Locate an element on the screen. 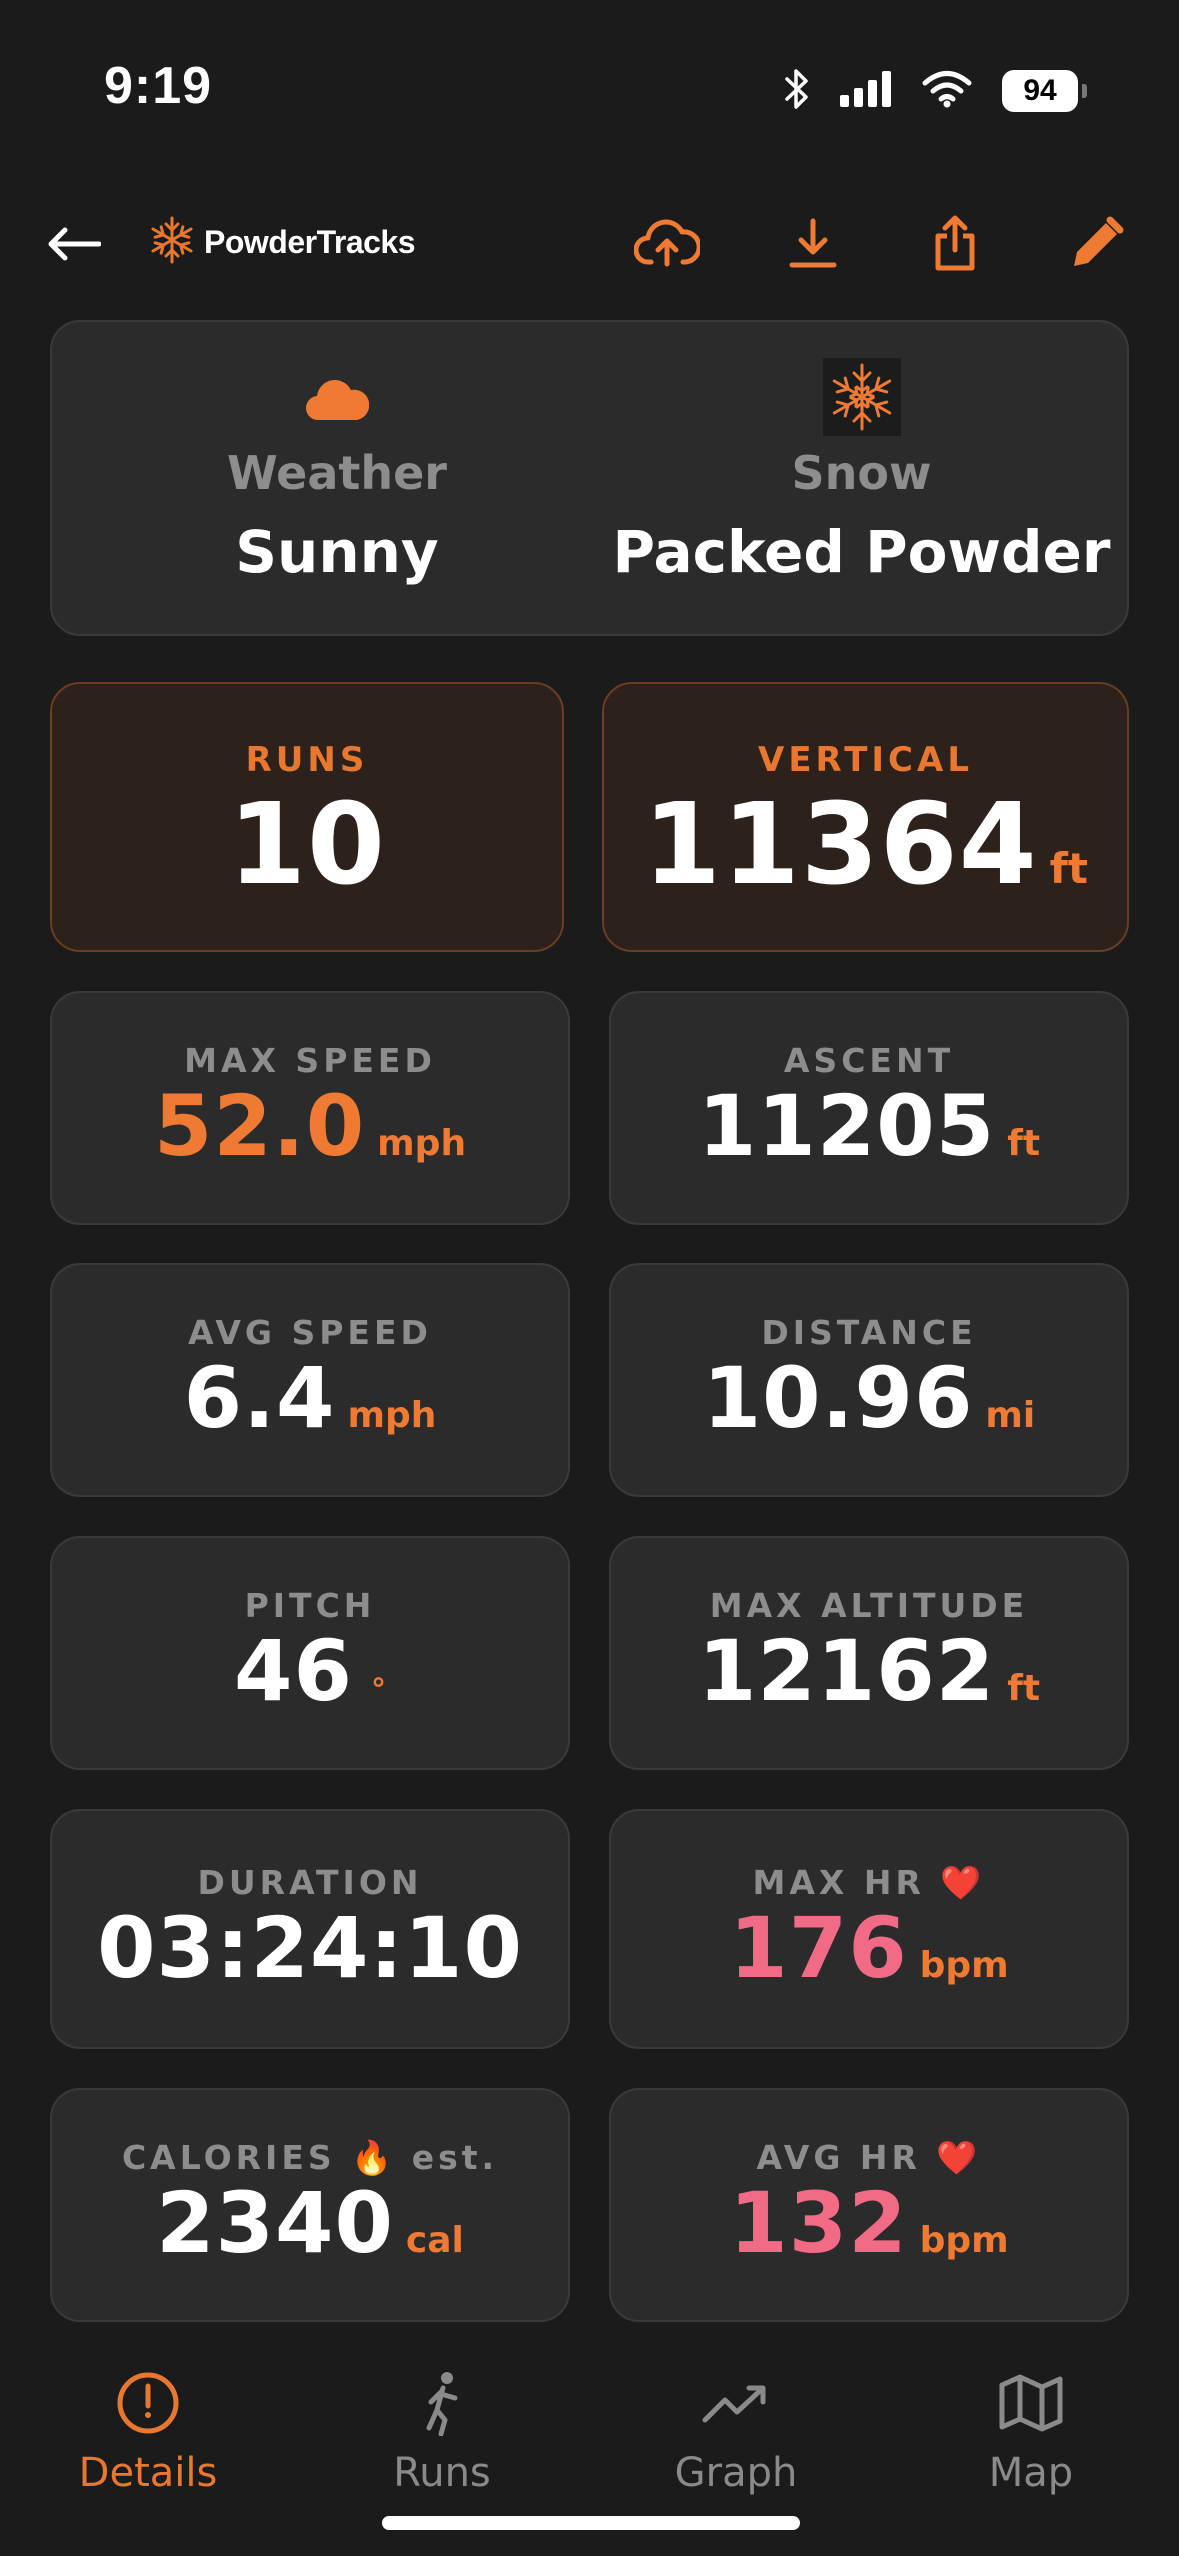 Image resolution: width=1179 pixels, height=2556 pixels. avg-speed-unit: mph is located at coordinates (392, 1415).